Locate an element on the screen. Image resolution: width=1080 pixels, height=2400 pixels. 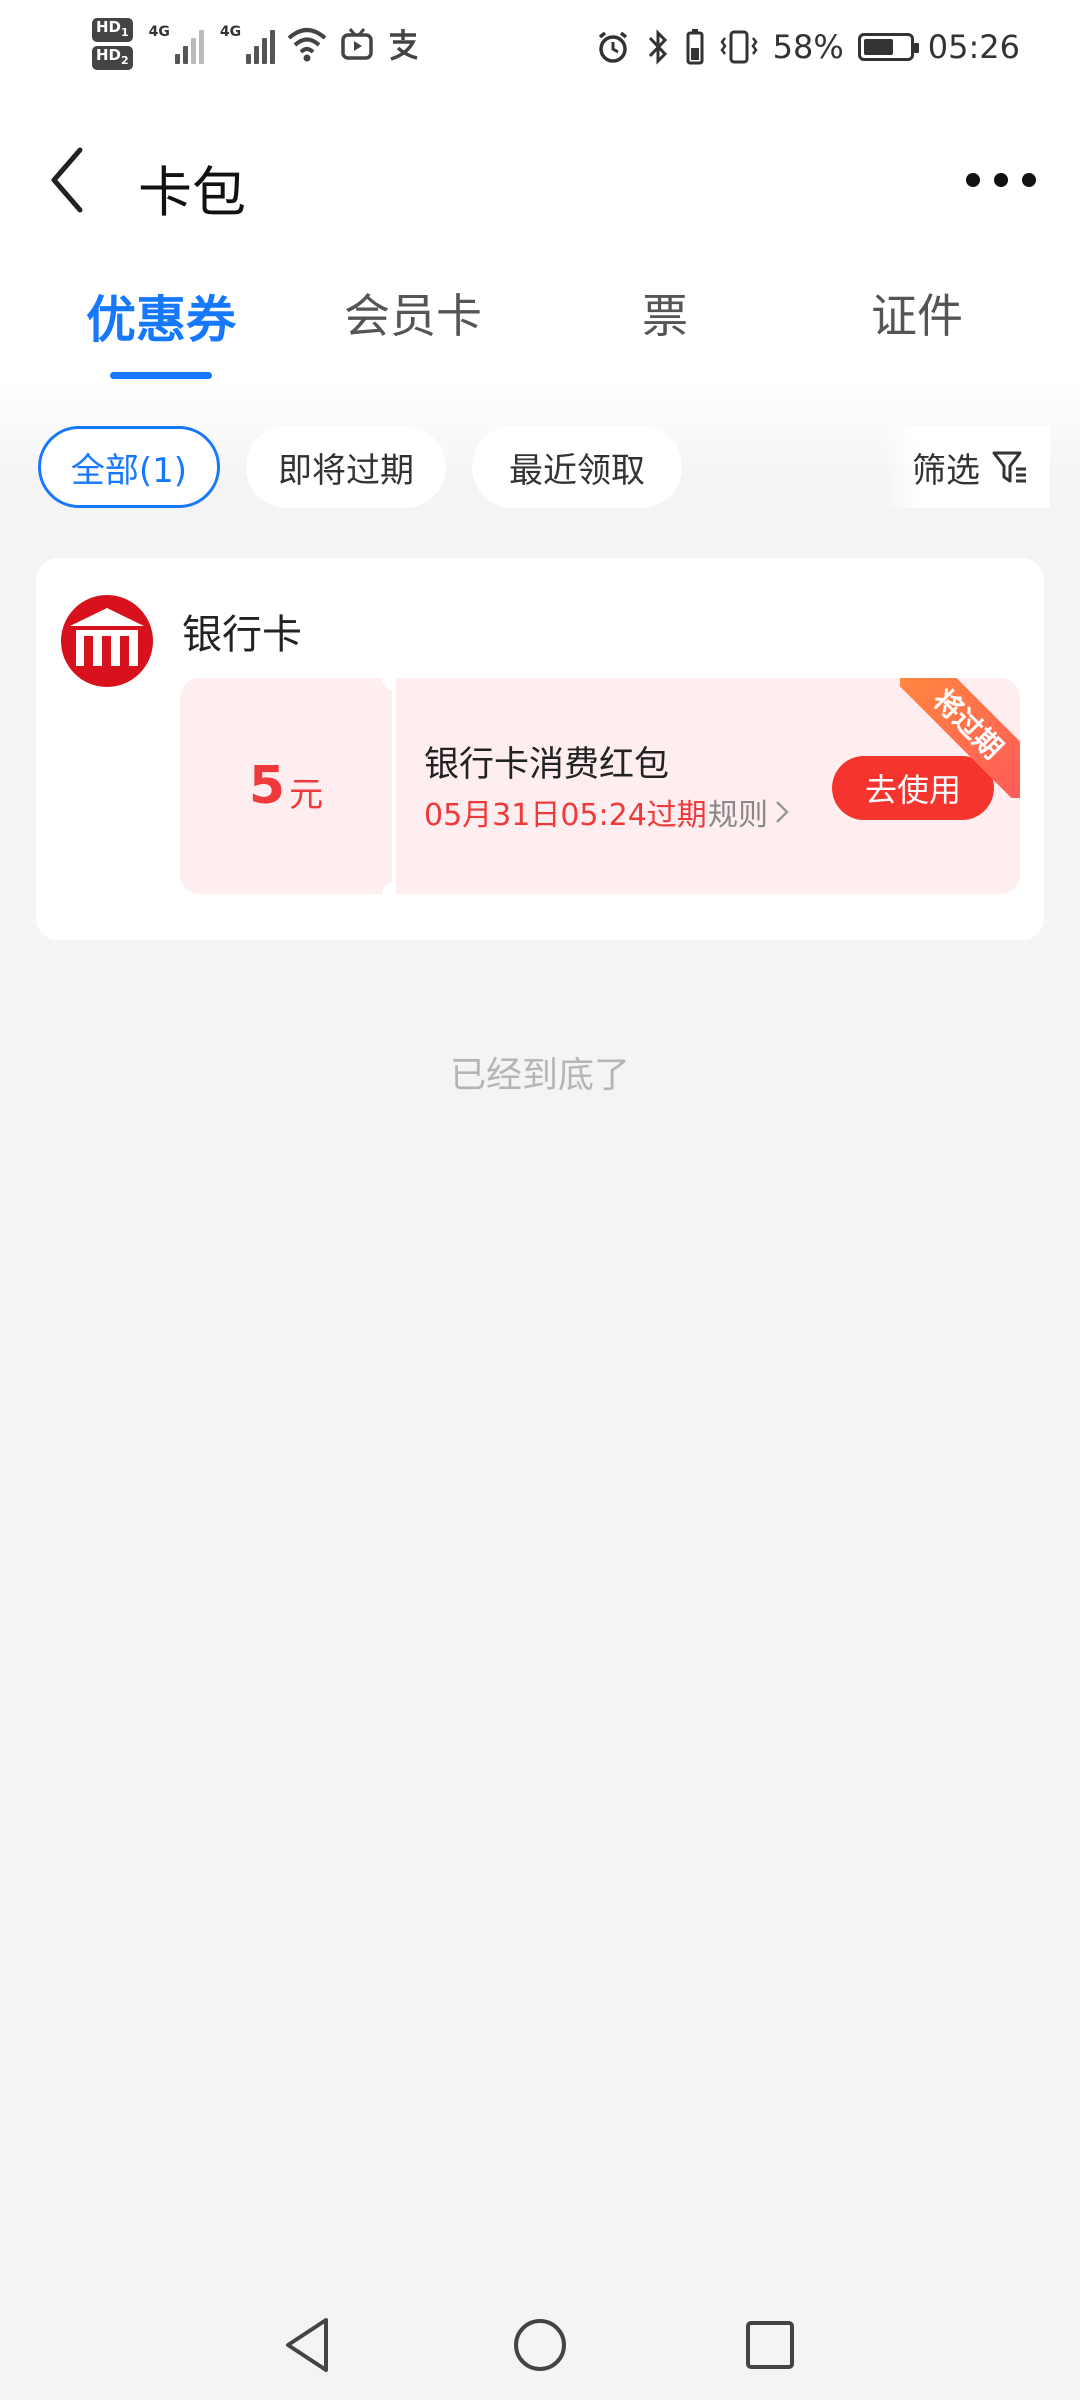
filter-button: 筛选 is located at coordinates (966, 467).